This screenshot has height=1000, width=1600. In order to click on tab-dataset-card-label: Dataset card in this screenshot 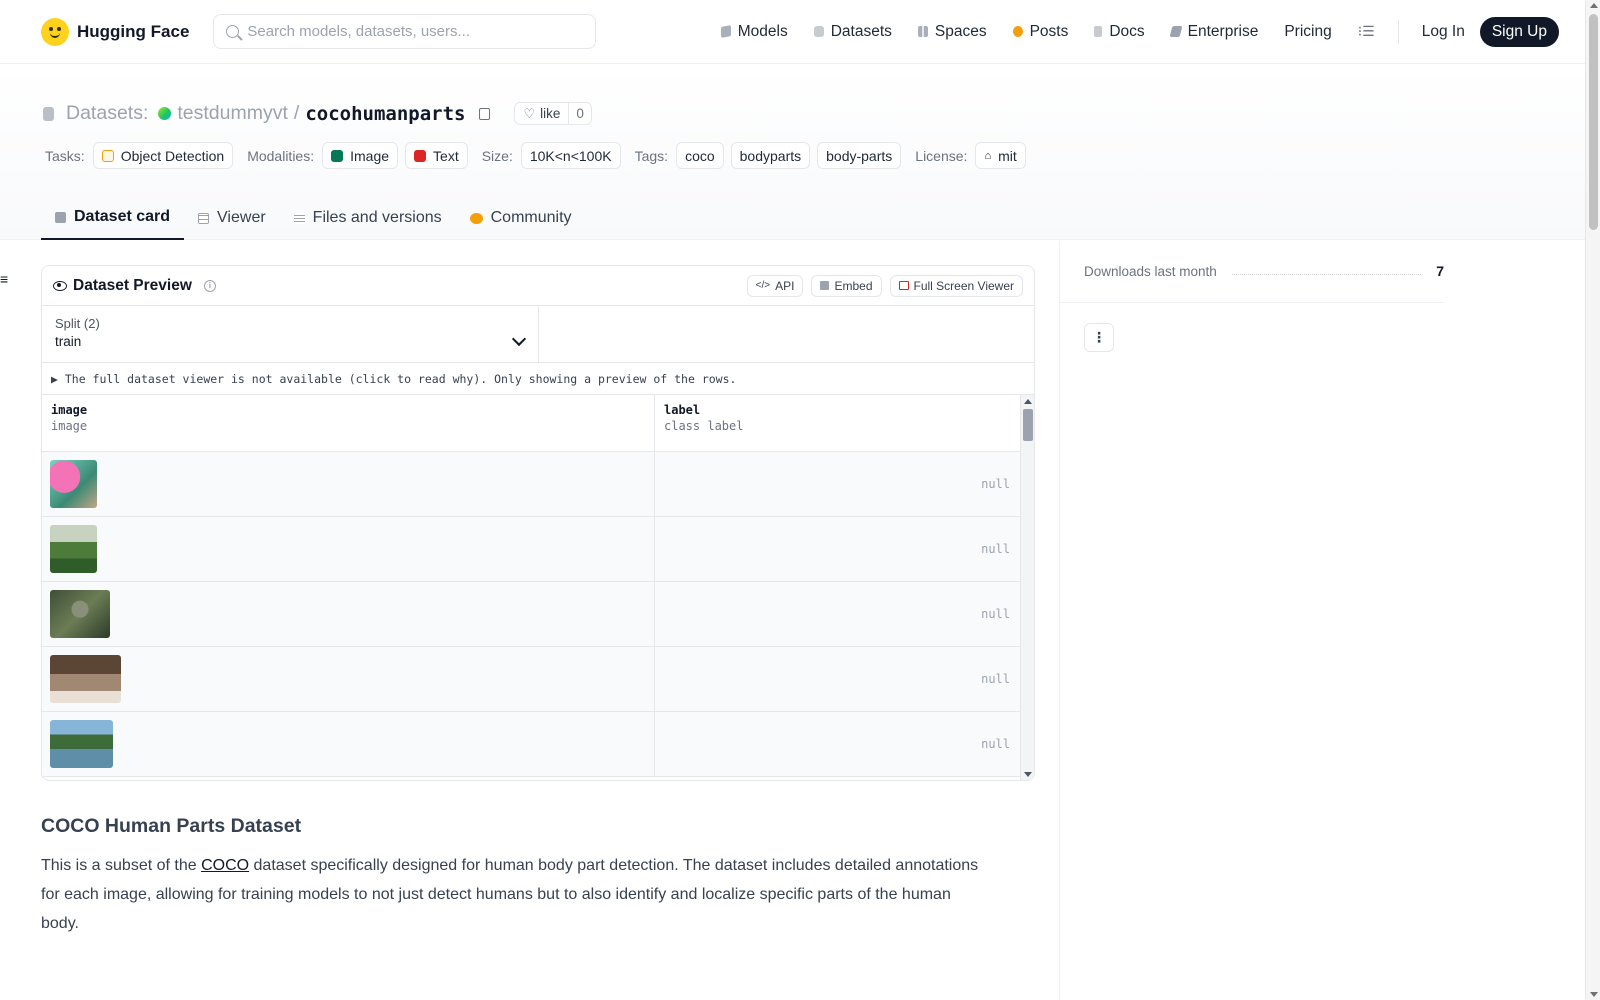, I will do `click(122, 216)`.